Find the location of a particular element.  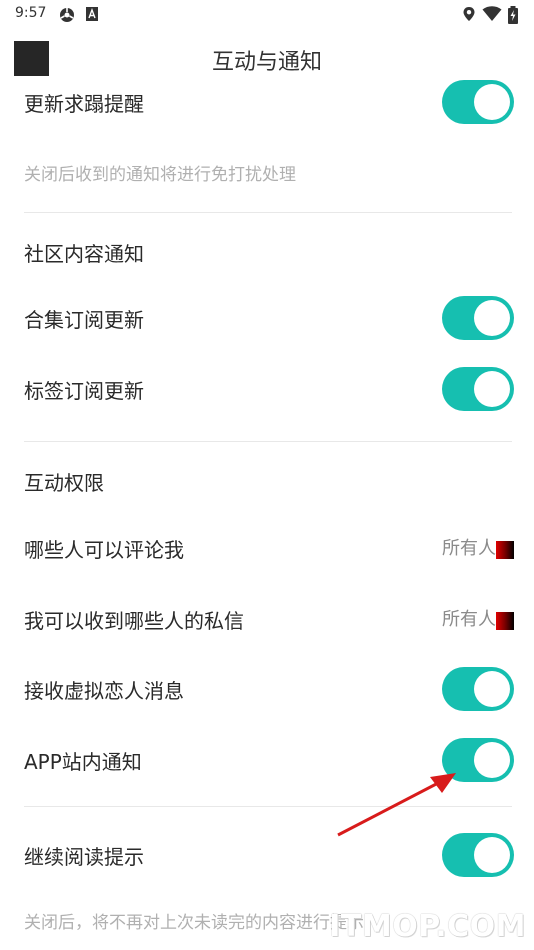

setting-label: APP站内通知 is located at coordinates (83, 762).